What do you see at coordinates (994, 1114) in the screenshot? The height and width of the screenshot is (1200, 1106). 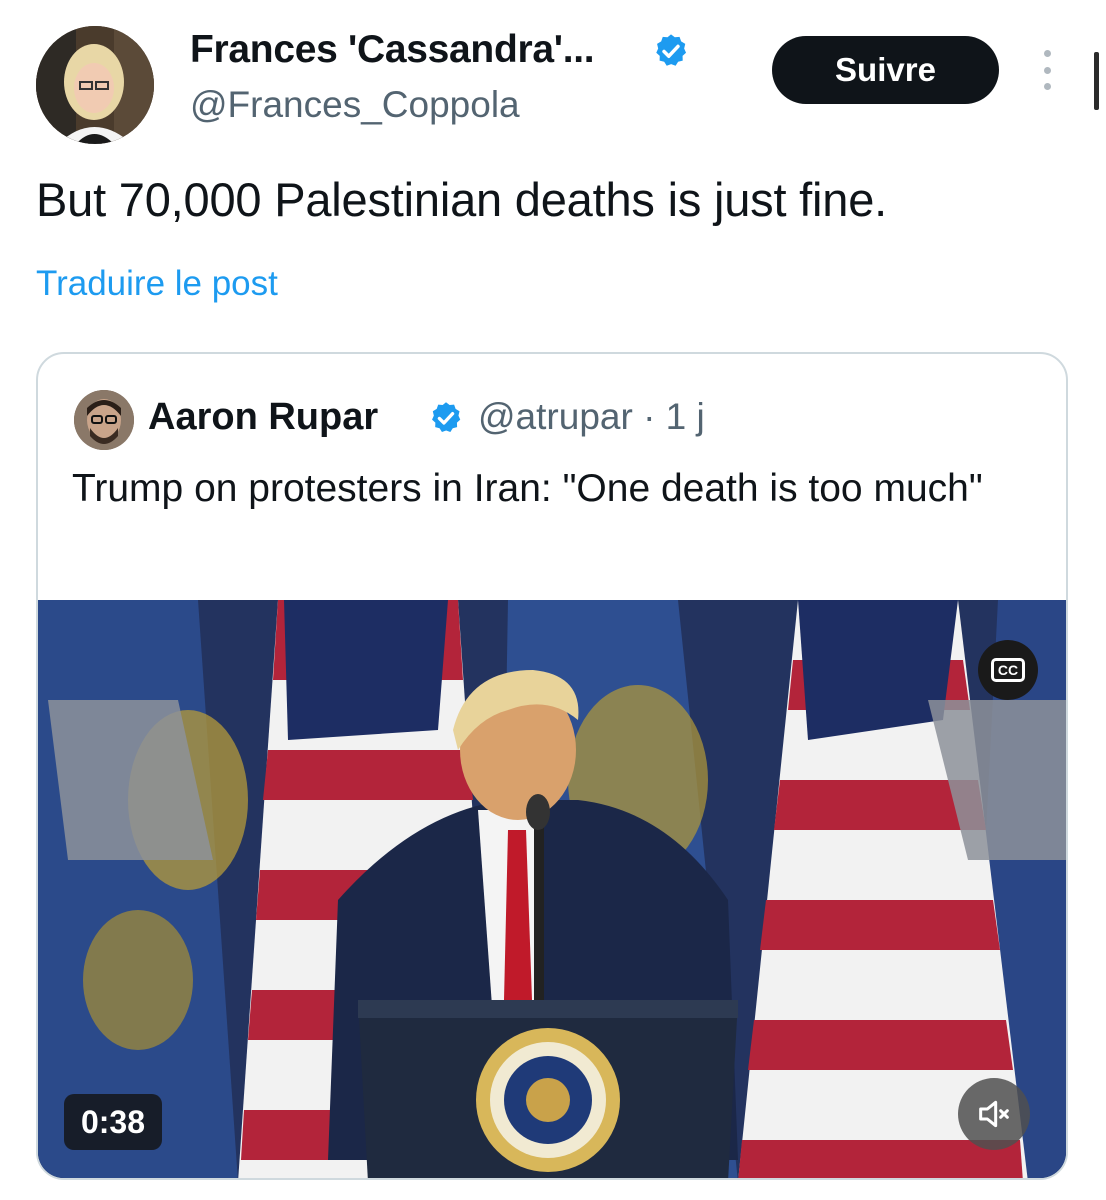 I see `muted-speaker-icon` at bounding box center [994, 1114].